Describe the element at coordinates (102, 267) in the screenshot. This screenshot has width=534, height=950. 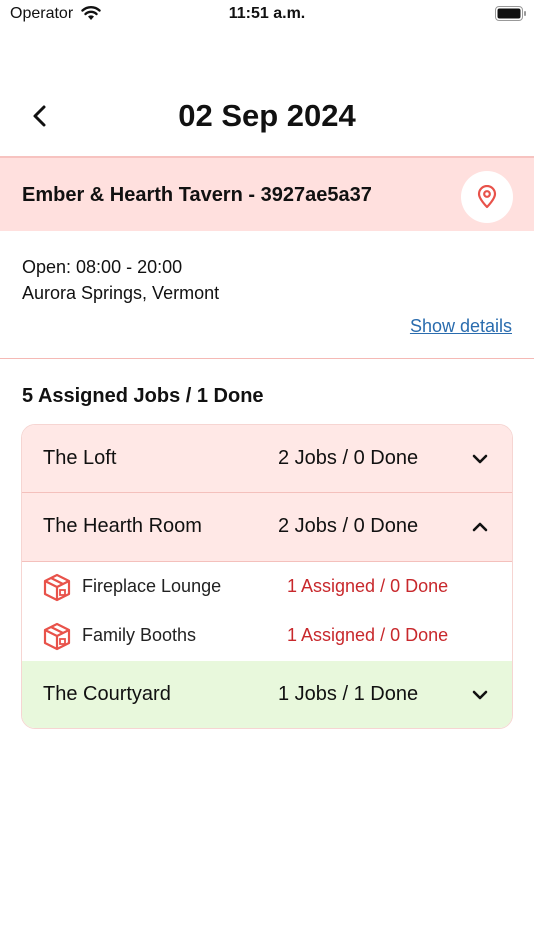
I see `store-hours: Open: 08:00 - 20:00` at that location.